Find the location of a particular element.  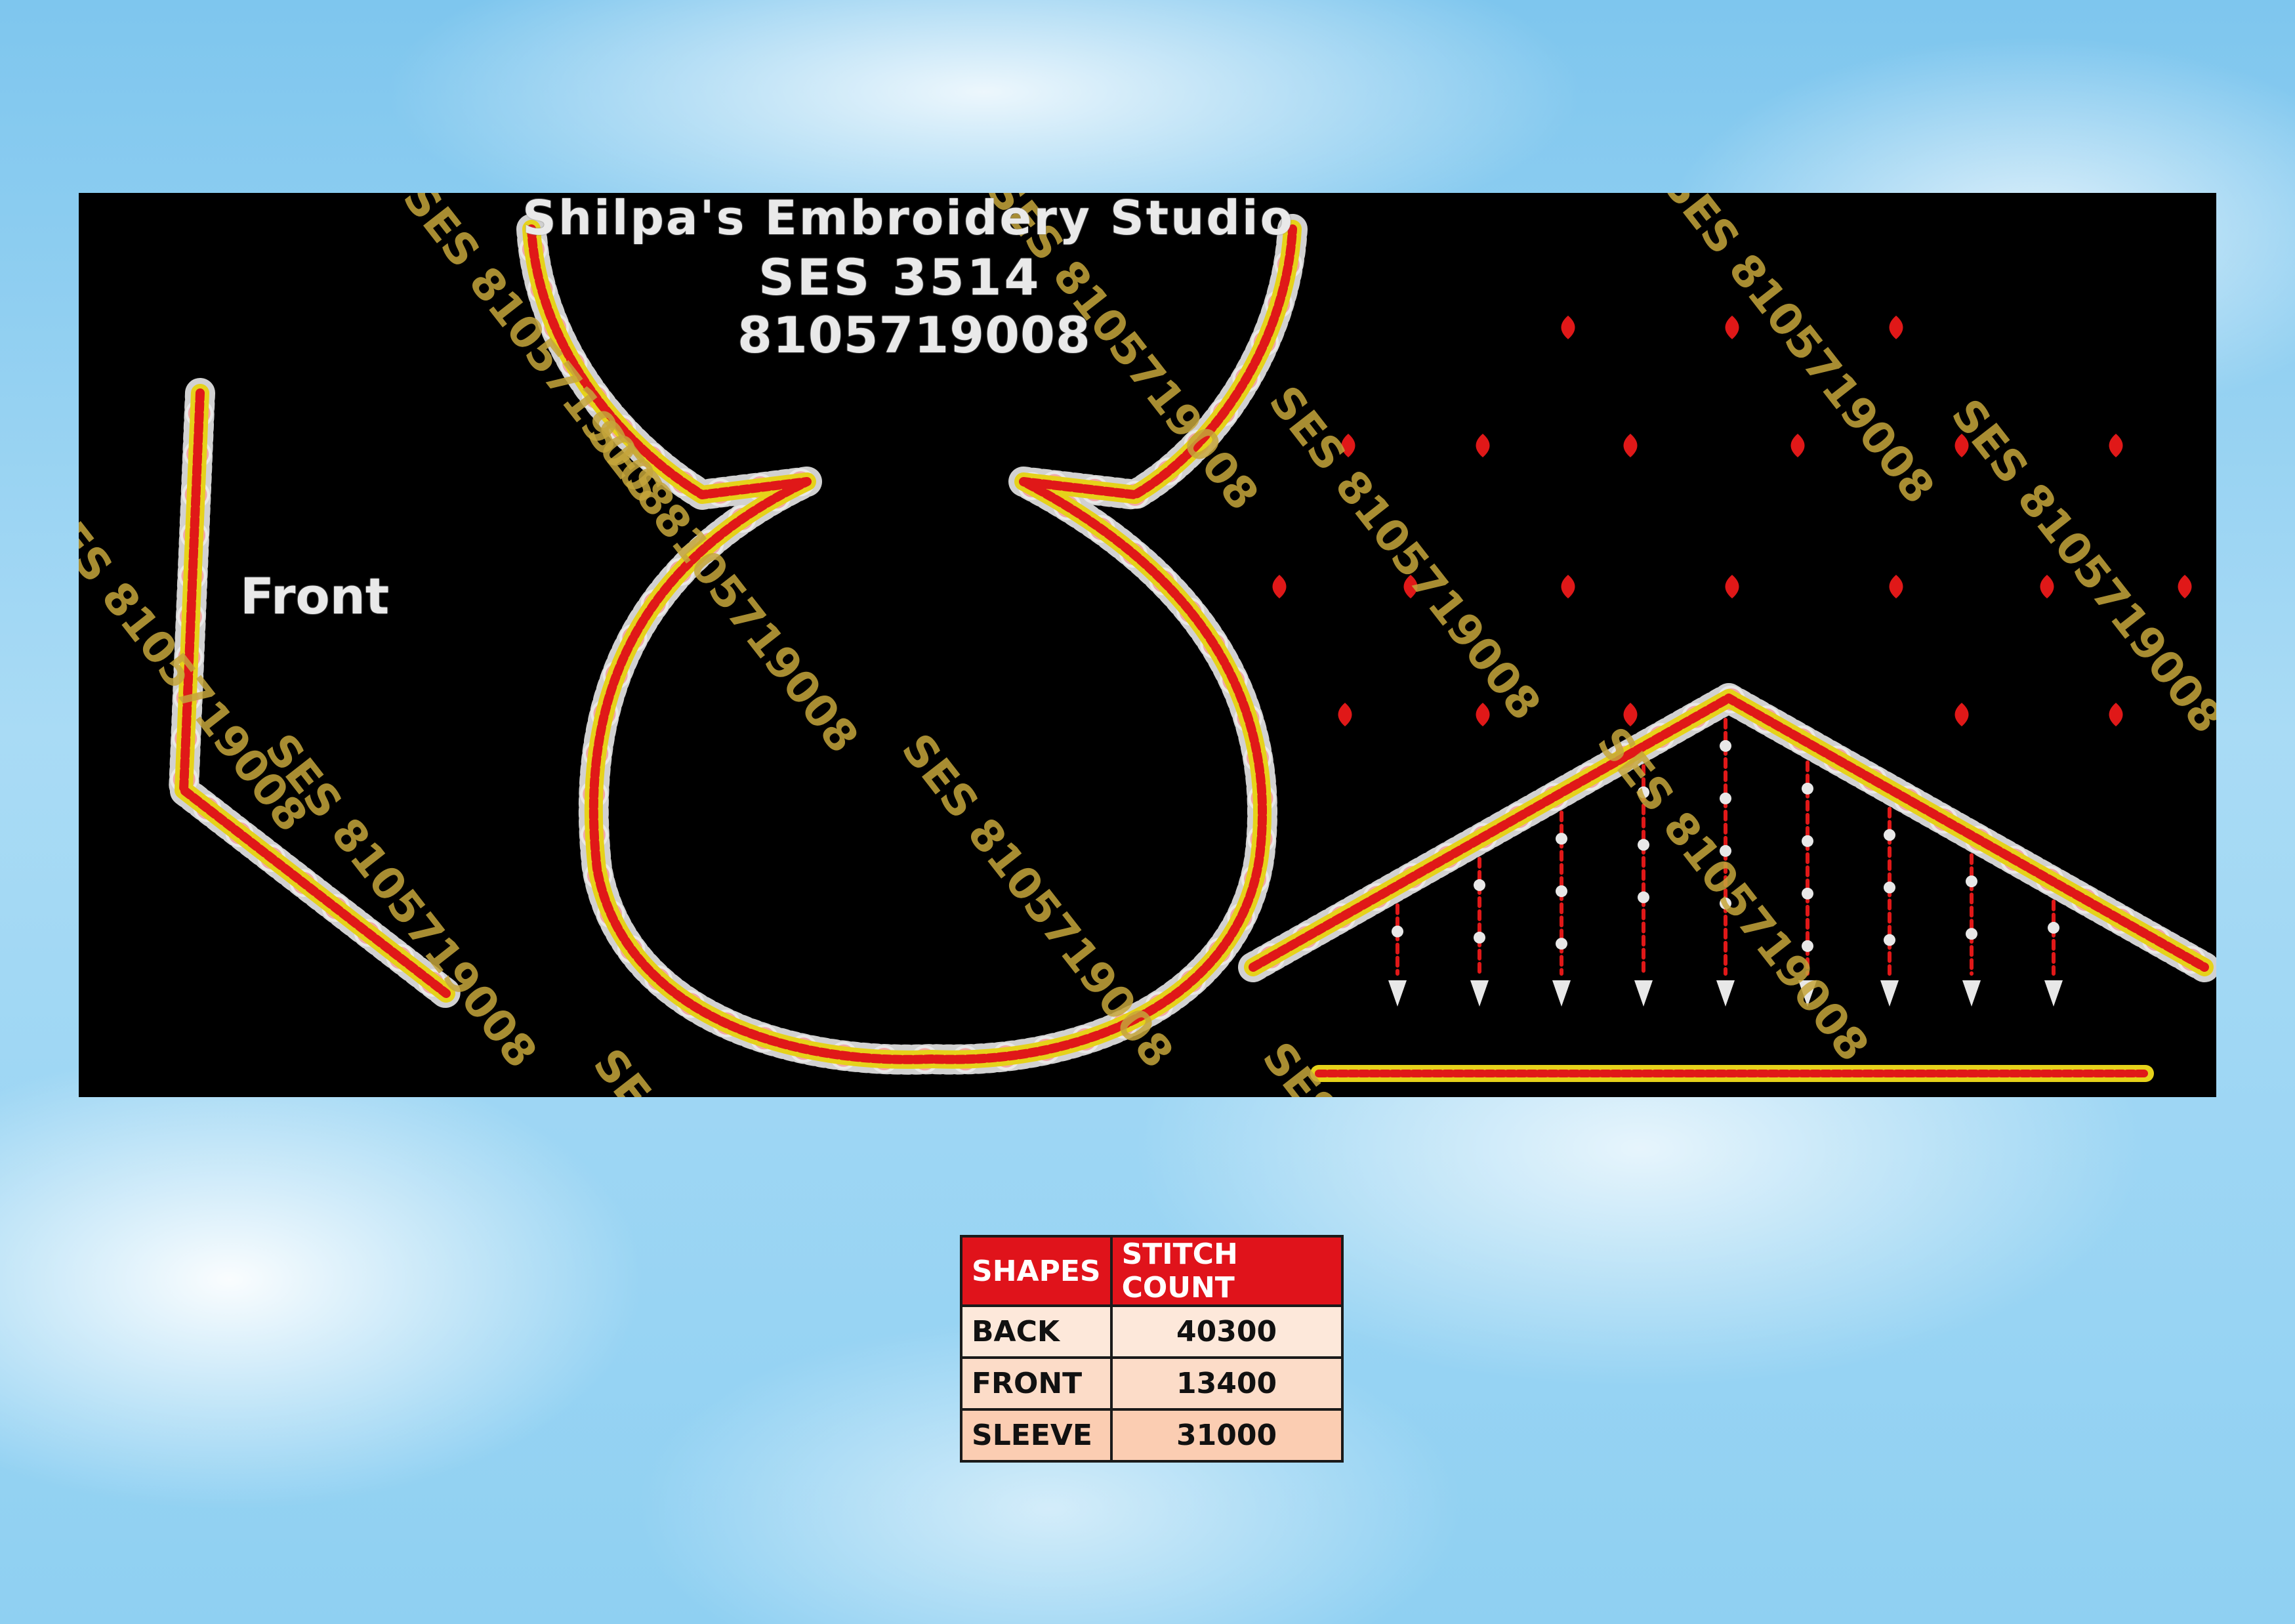

shape-cell: SLEEVE is located at coordinates (1036, 1435).